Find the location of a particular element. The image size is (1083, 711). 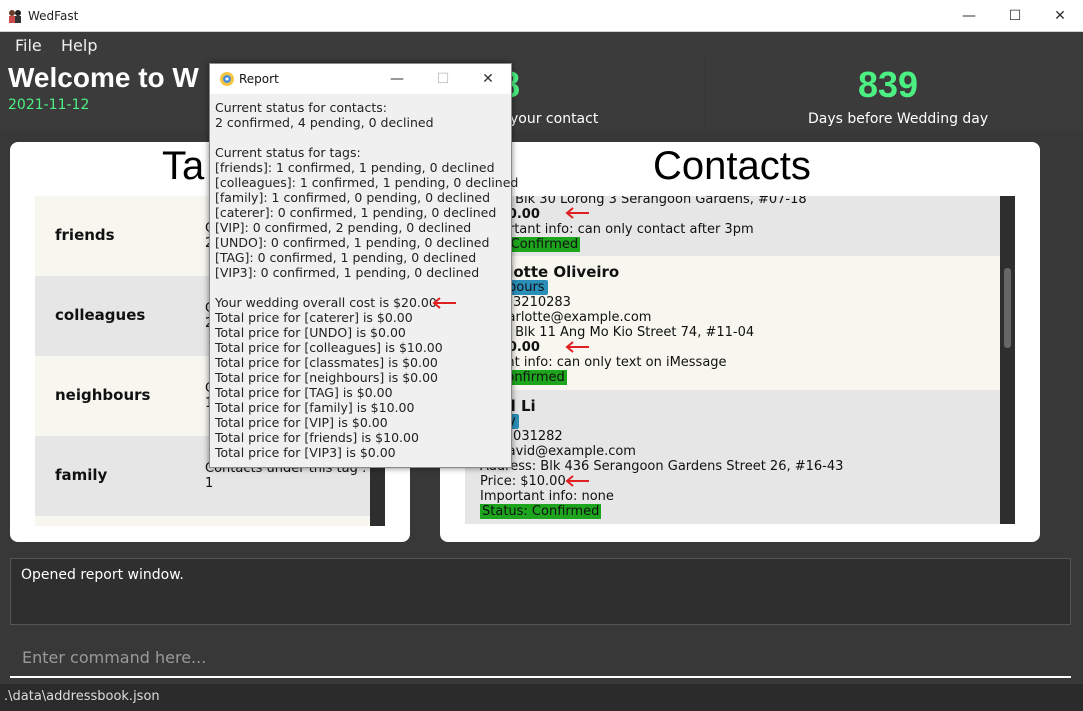

menu-help: Help is located at coordinates (79, 45).